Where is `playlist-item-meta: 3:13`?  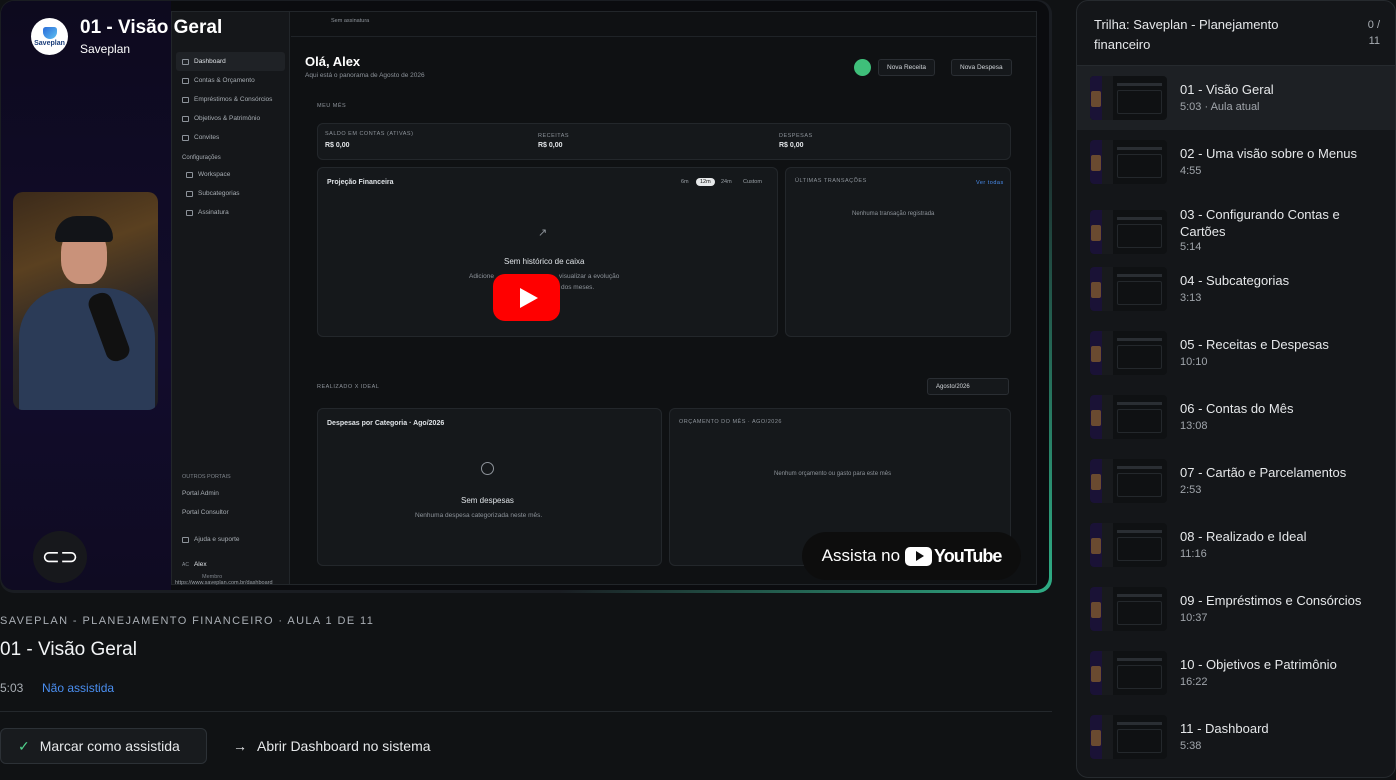 playlist-item-meta: 3:13 is located at coordinates (1191, 298).